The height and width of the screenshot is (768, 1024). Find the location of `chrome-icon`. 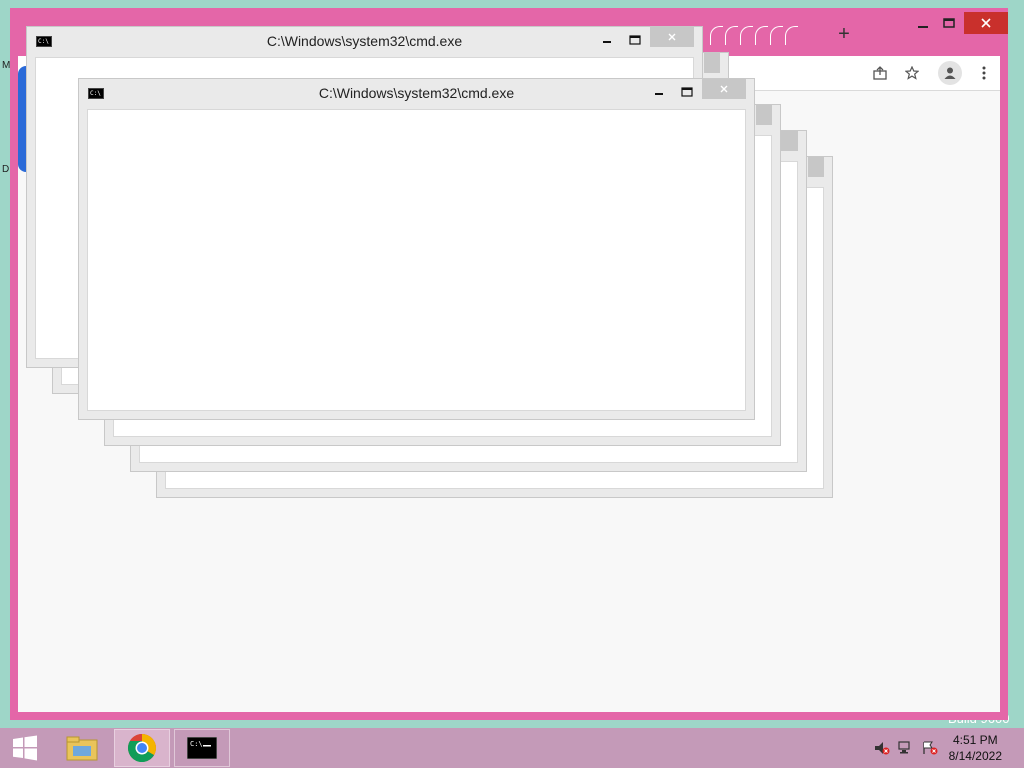

chrome-icon is located at coordinates (141, 748).